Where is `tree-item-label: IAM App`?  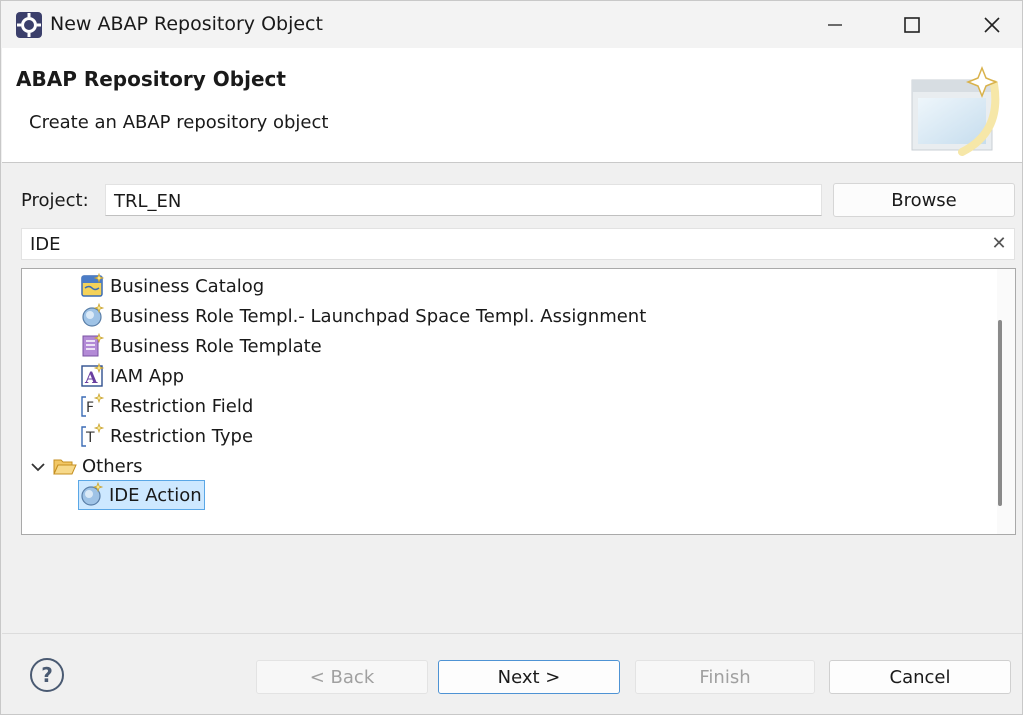 tree-item-label: IAM App is located at coordinates (147, 376).